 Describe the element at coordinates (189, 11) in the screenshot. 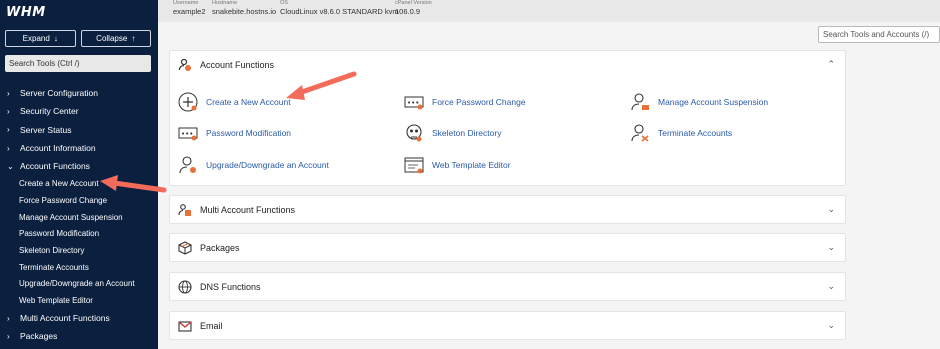

I see `username-value: example2` at that location.